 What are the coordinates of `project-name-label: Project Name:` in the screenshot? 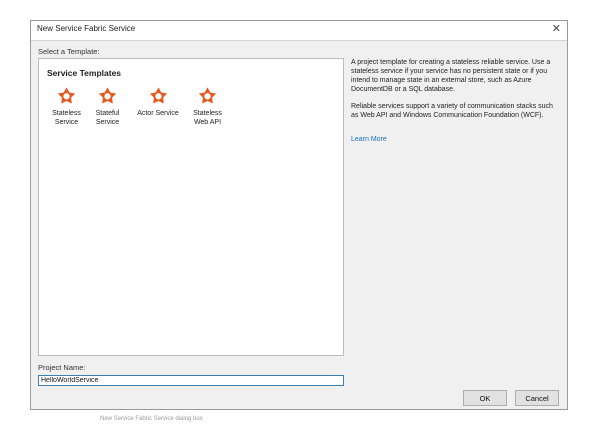 It's located at (62, 367).